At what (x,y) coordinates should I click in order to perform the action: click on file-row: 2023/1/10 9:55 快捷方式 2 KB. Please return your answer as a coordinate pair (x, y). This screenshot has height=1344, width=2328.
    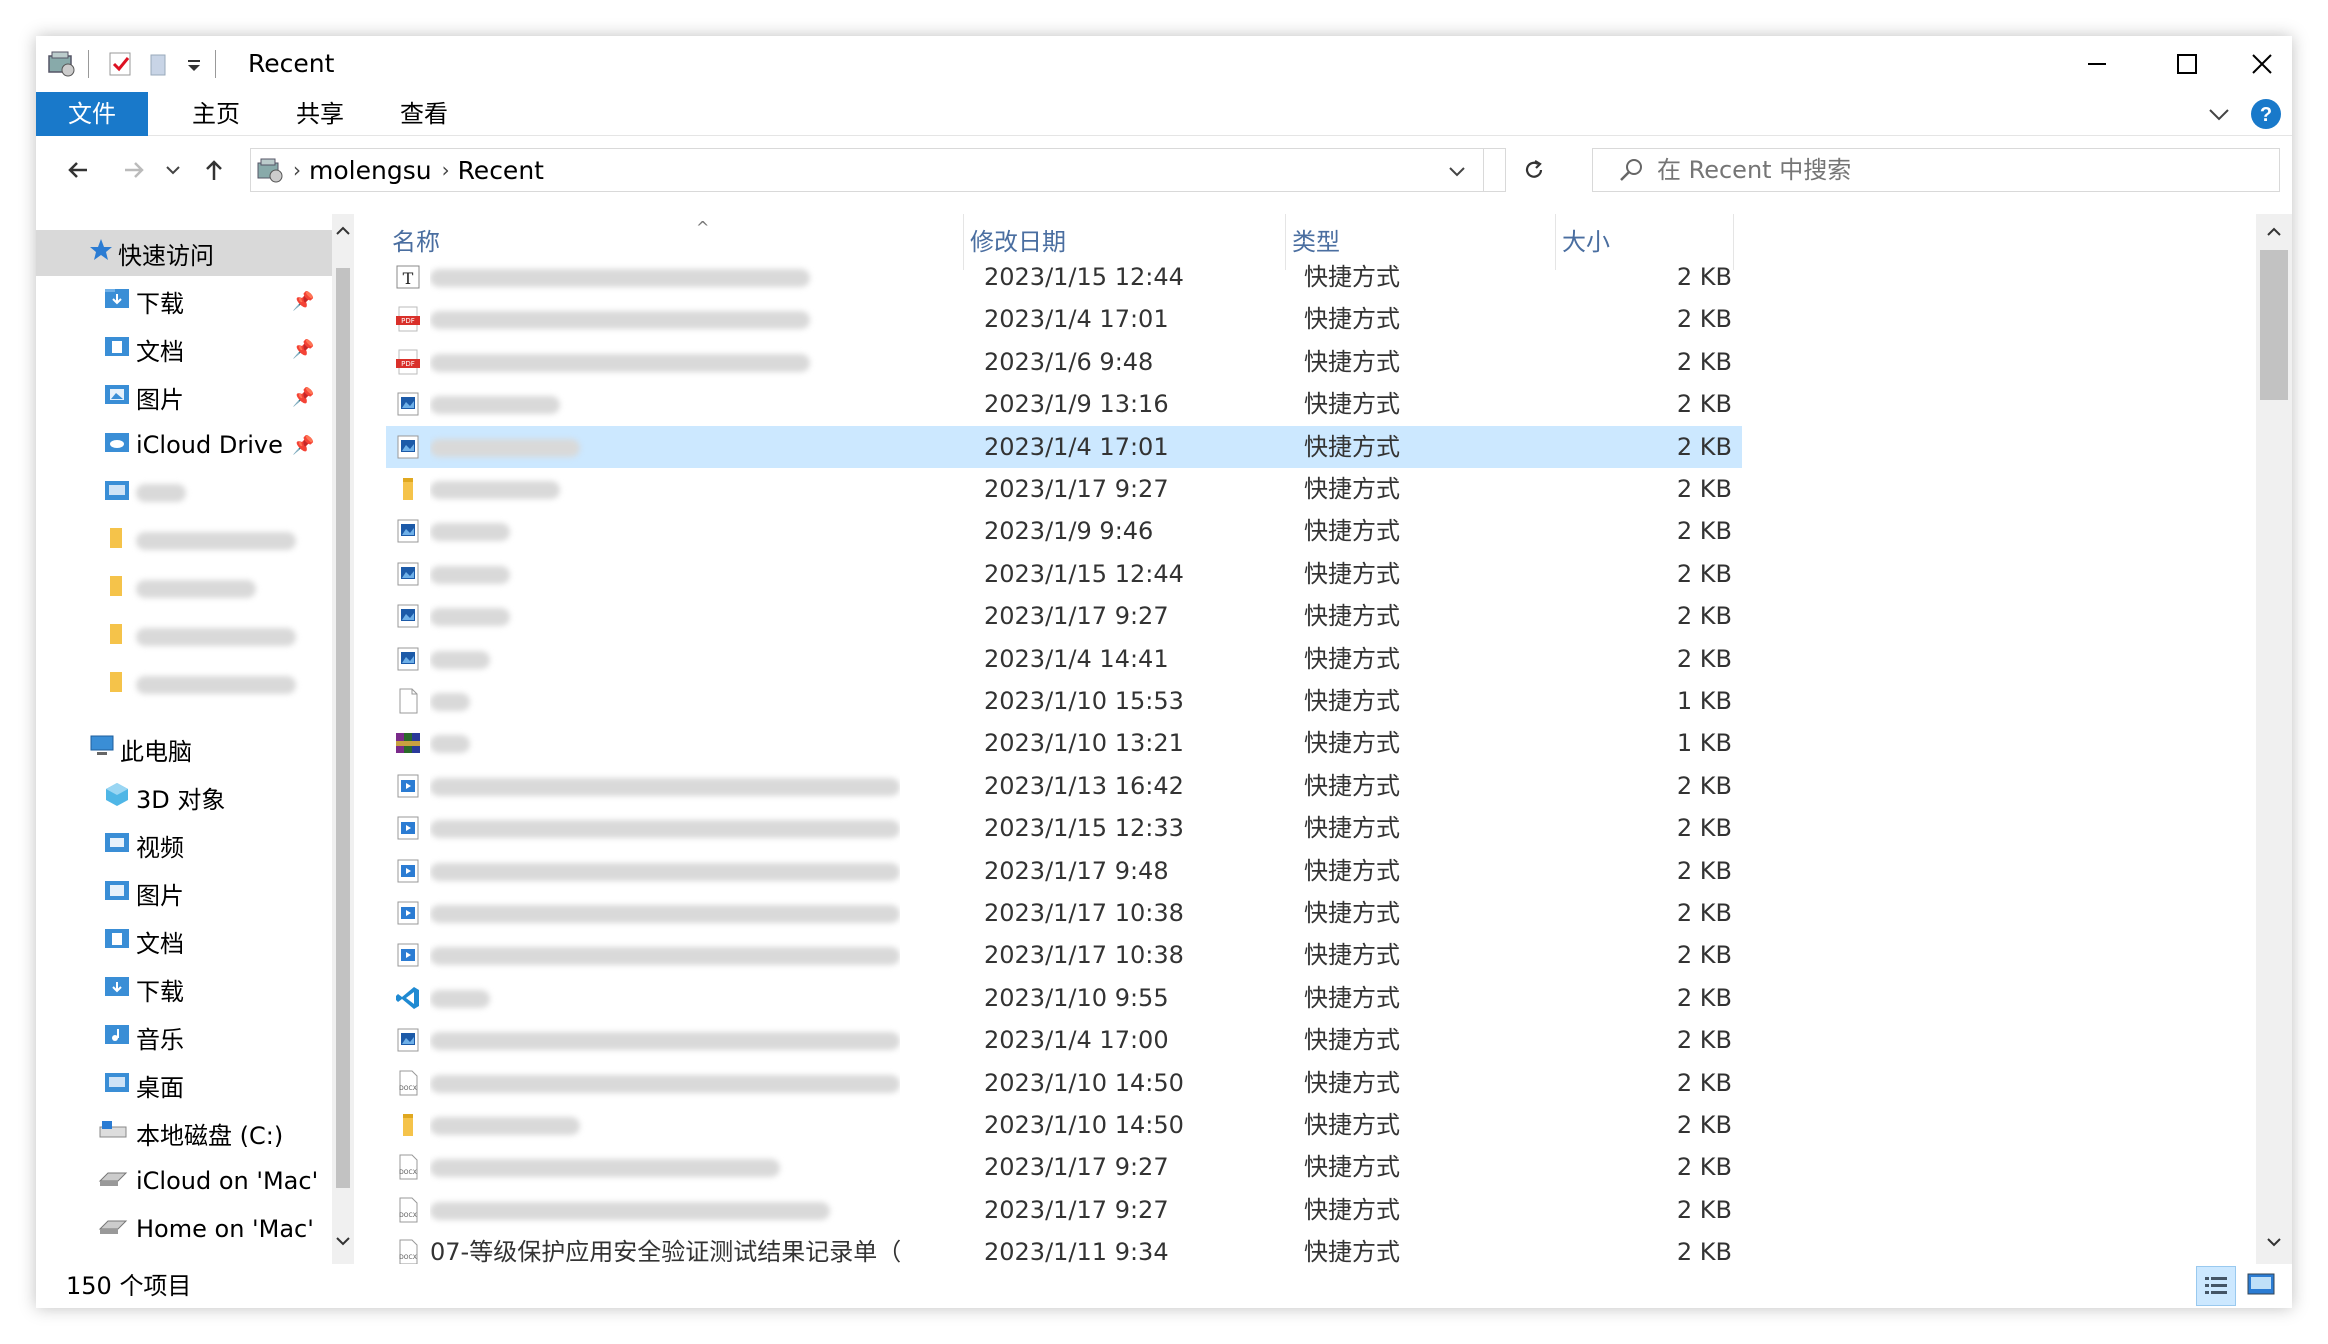
    Looking at the image, I should click on (1064, 998).